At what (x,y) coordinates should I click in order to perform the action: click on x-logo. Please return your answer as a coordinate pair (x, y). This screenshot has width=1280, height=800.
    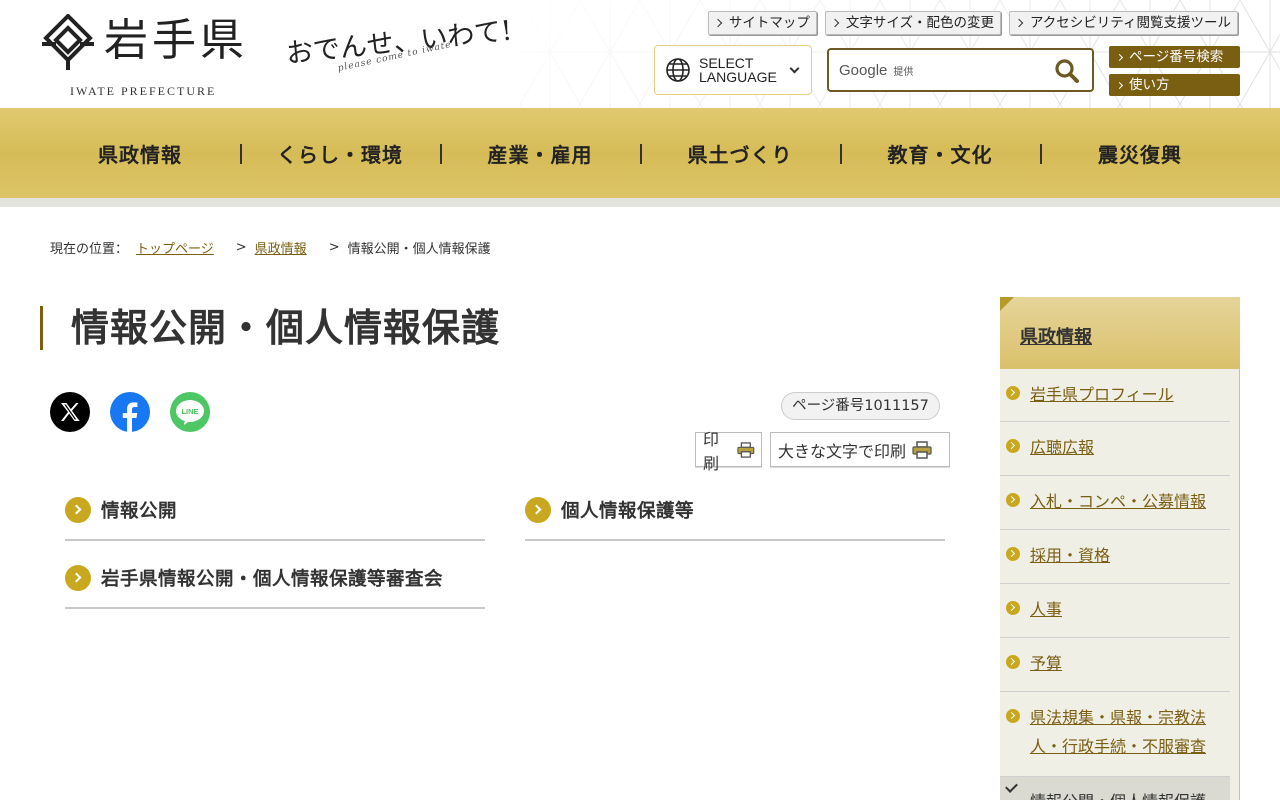
    Looking at the image, I should click on (70, 412).